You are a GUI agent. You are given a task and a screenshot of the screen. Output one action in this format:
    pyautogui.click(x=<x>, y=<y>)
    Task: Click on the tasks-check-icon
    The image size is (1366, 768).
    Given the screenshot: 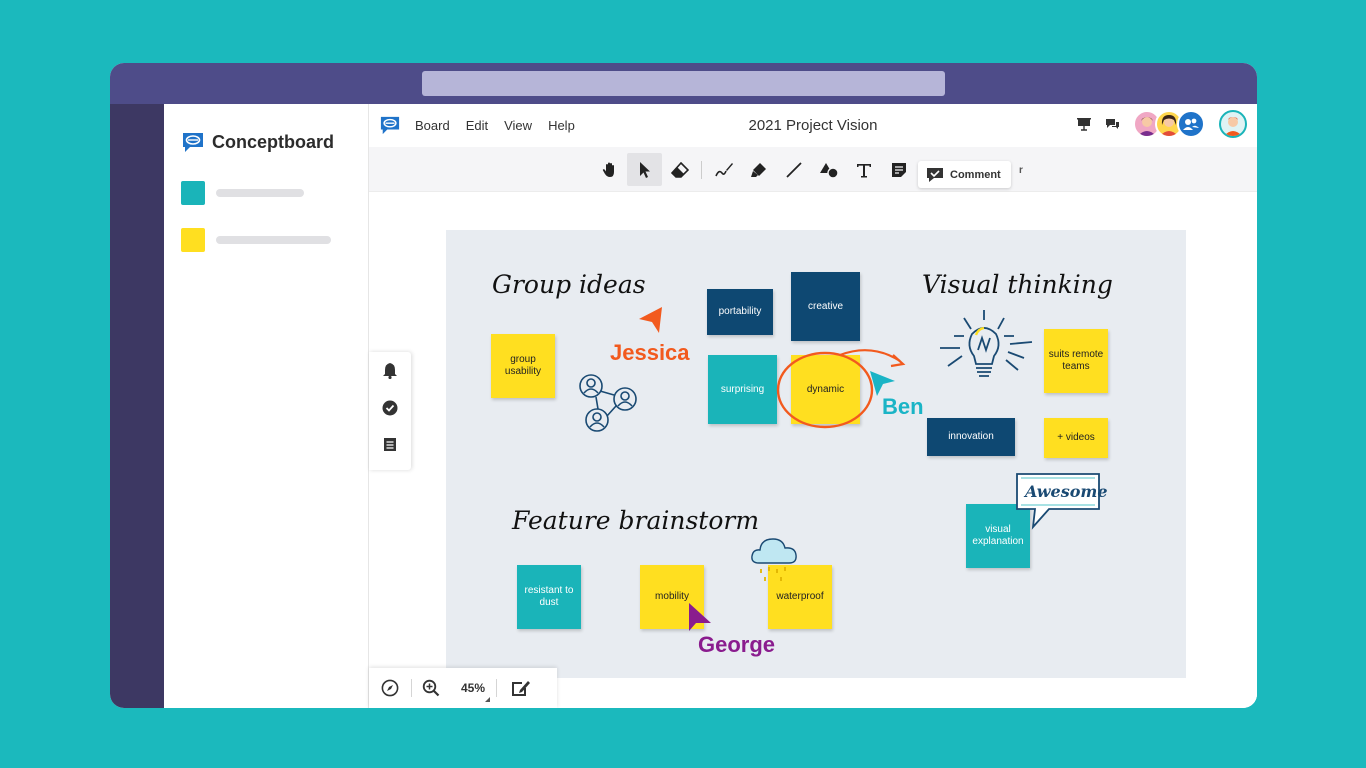 What is the action you would take?
    pyautogui.click(x=390, y=407)
    